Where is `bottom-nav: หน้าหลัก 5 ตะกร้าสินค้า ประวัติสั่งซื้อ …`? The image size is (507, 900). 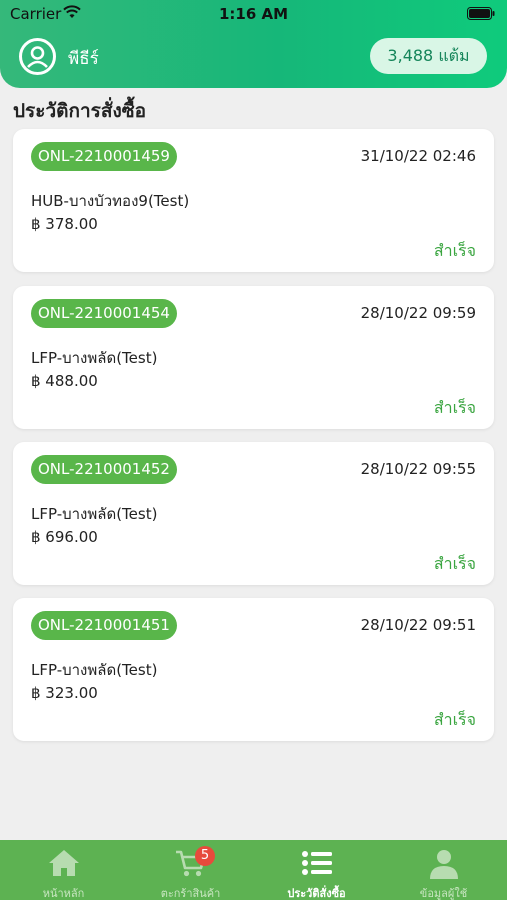
bottom-nav: หน้าหลัก 5 ตะกร้าสินค้า ประวัติสั่งซื้อ … is located at coordinates (253, 870).